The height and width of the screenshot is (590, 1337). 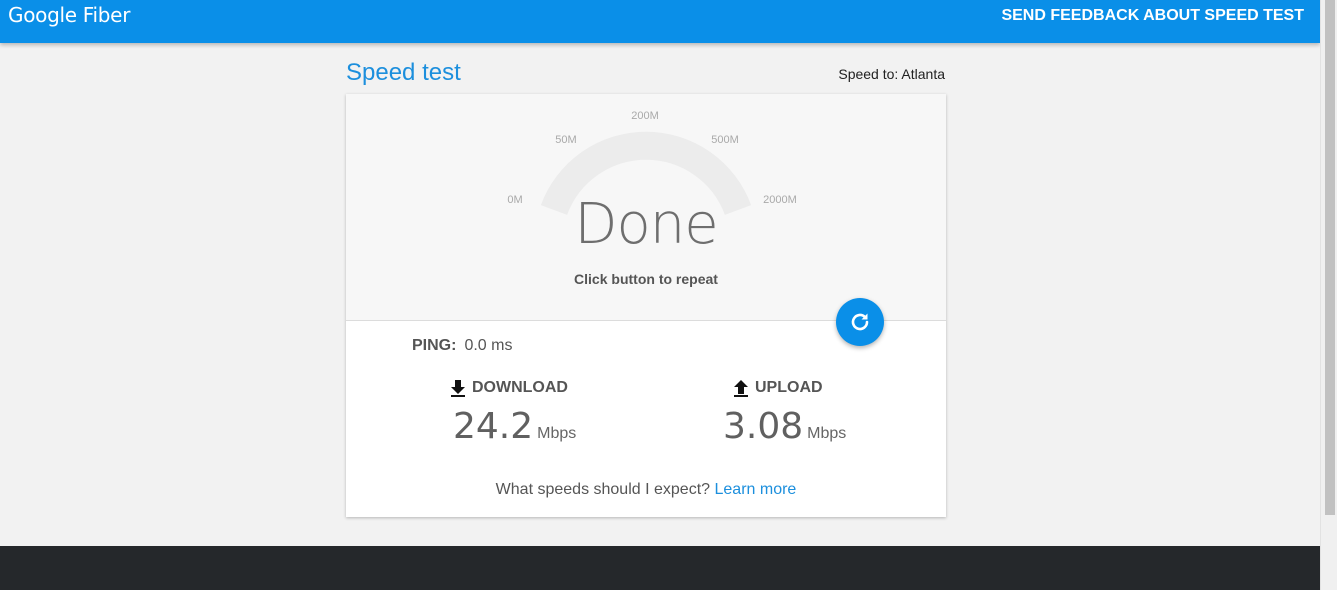 I want to click on gauge-tick-50: 50M, so click(x=566, y=140).